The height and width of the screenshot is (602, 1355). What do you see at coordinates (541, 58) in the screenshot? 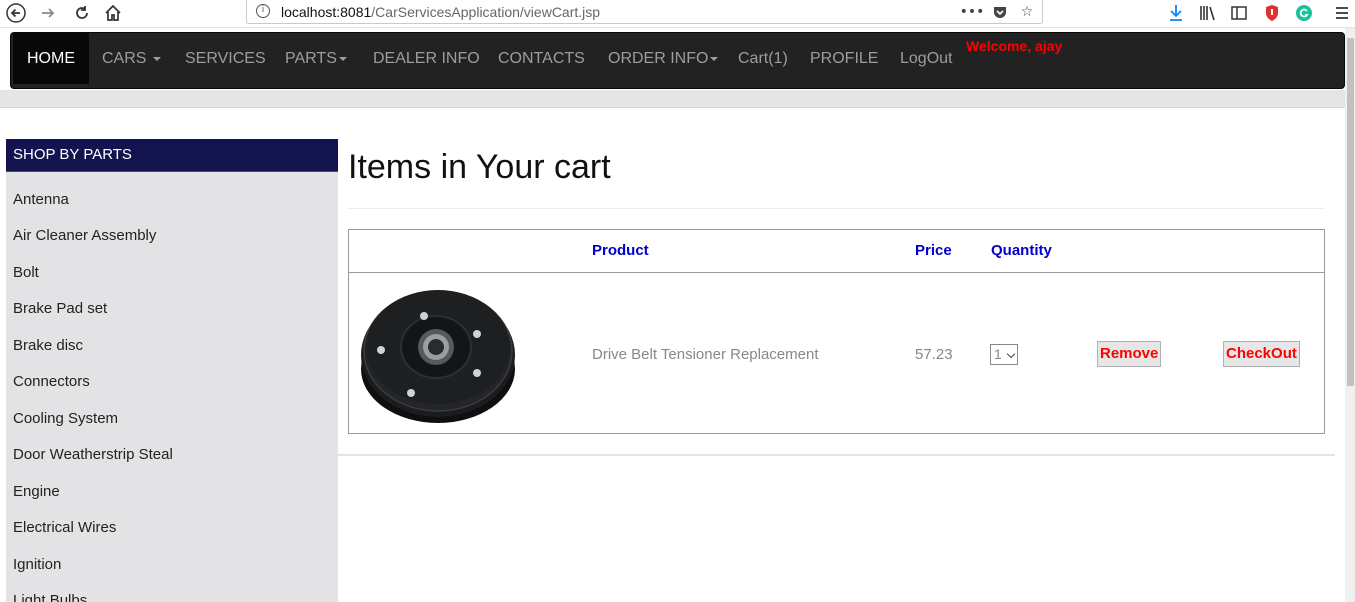
I see `nav-contacts: CONTACTS` at bounding box center [541, 58].